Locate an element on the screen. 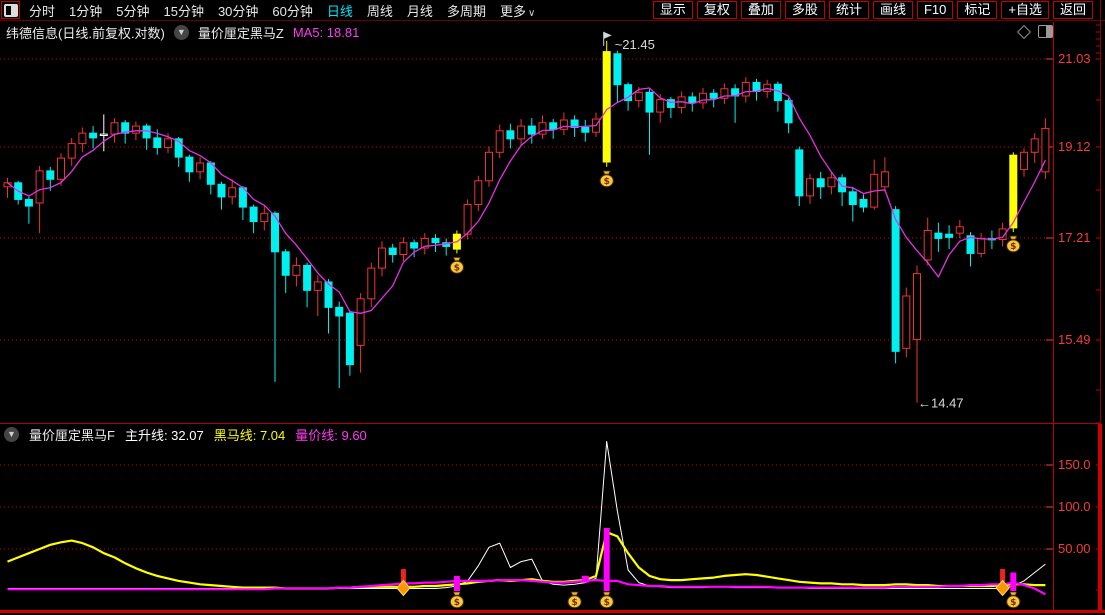 The image size is (1105, 615). period-menu: 分时 1分钟 5分钟 15分钟 30分钟 60分钟 日线 周线 月线 多周期 更多 ∨ is located at coordinates (282, 10).